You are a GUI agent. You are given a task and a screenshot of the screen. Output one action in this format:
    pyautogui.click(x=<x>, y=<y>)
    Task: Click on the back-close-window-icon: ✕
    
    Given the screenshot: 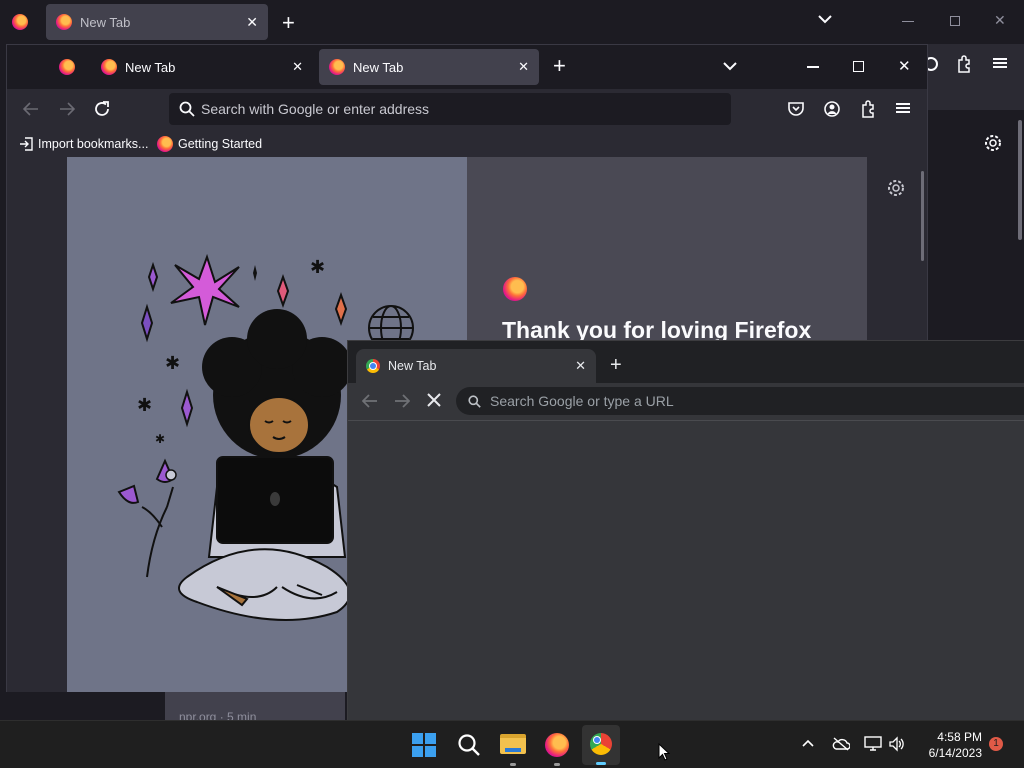 What is the action you would take?
    pyautogui.click(x=1000, y=20)
    